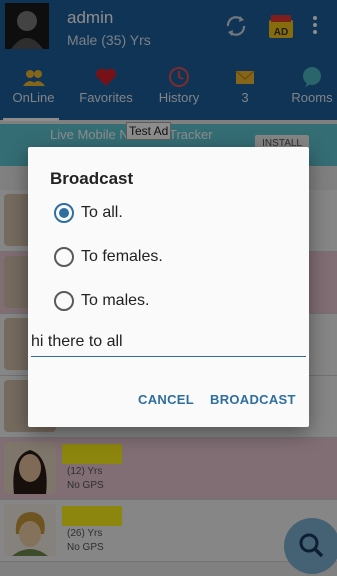 The width and height of the screenshot is (337, 576). I want to click on broadcast-message-input, so click(168, 342).